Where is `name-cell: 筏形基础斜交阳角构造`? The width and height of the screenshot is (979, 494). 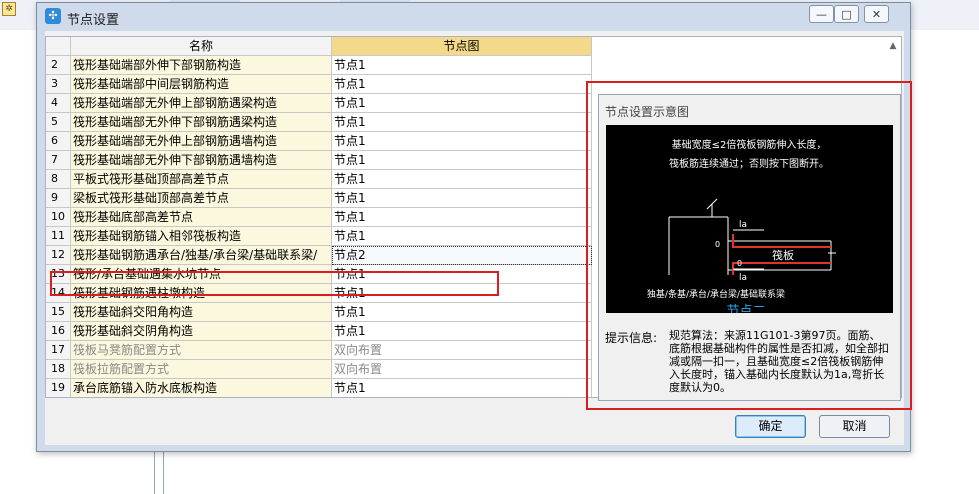 name-cell: 筏形基础斜交阳角构造 is located at coordinates (201, 312).